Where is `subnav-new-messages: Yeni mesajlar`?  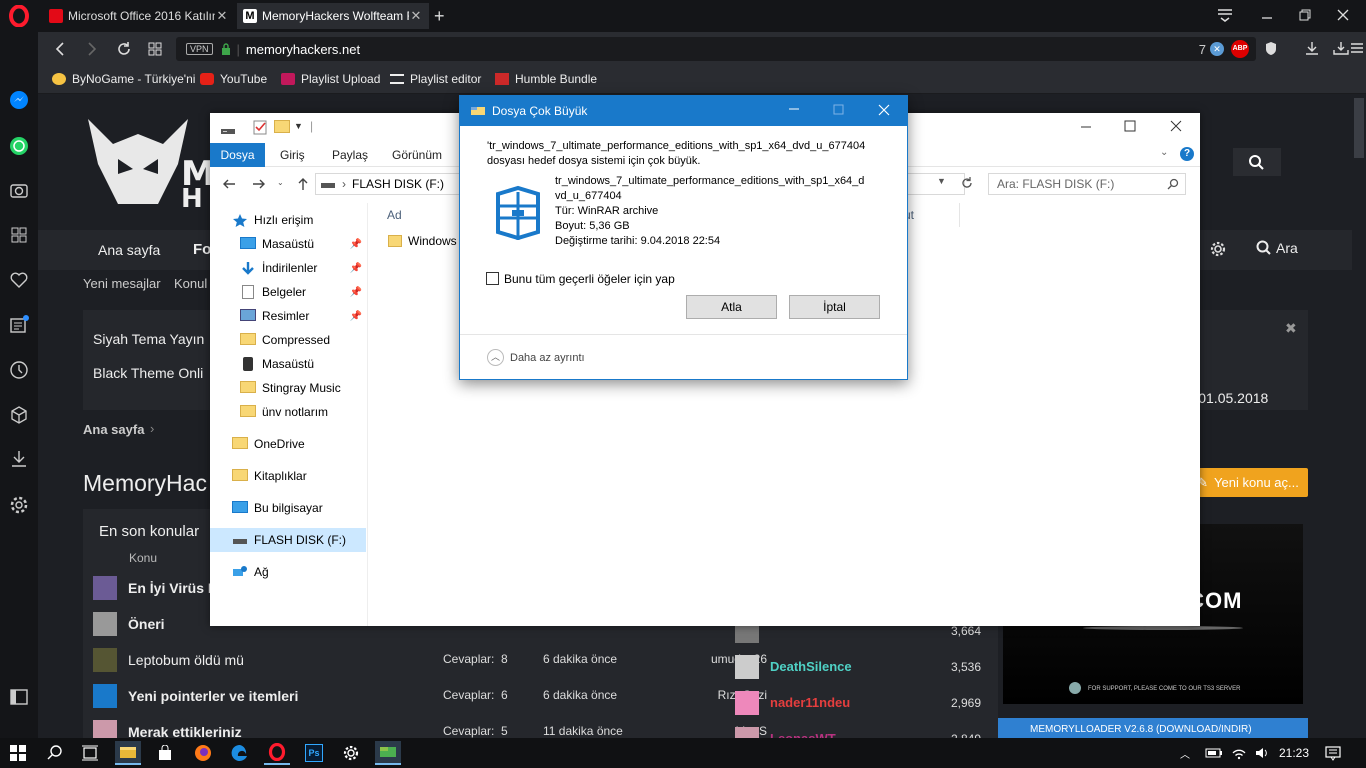 subnav-new-messages: Yeni mesajlar is located at coordinates (122, 283).